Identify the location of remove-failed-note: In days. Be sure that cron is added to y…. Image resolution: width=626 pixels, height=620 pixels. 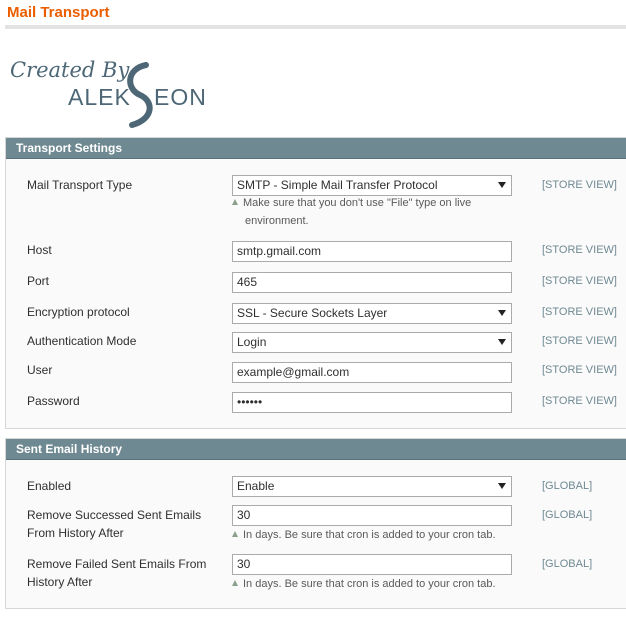
(364, 584).